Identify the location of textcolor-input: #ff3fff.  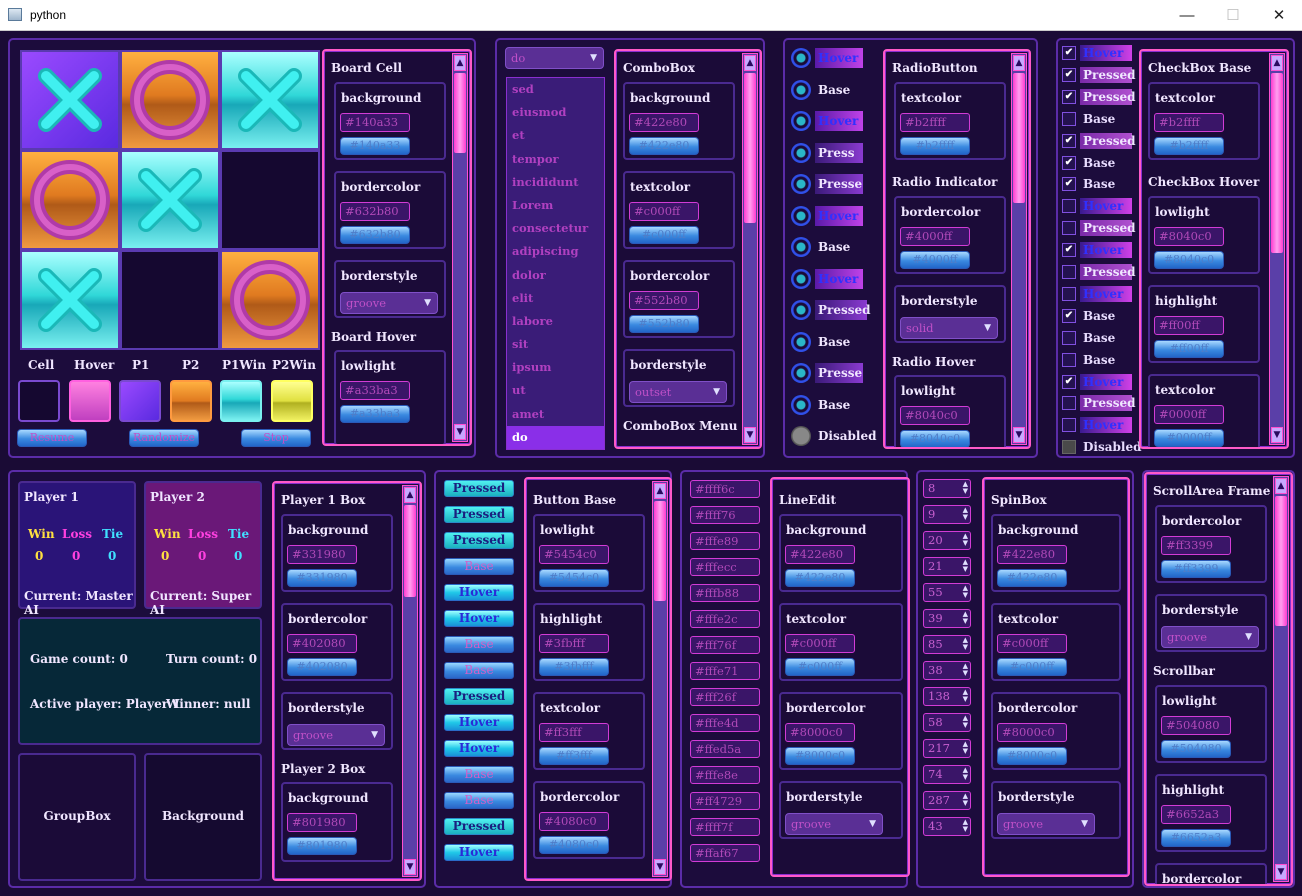
(574, 732).